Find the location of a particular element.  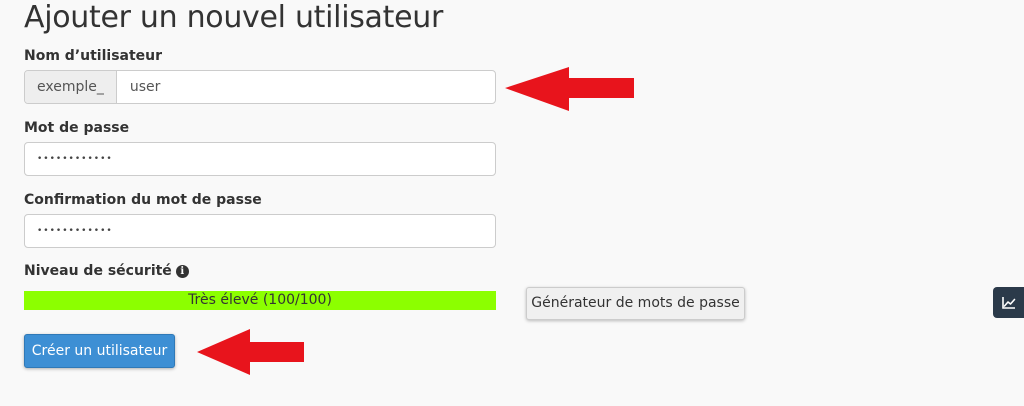

side-stats-widget is located at coordinates (1008, 302).